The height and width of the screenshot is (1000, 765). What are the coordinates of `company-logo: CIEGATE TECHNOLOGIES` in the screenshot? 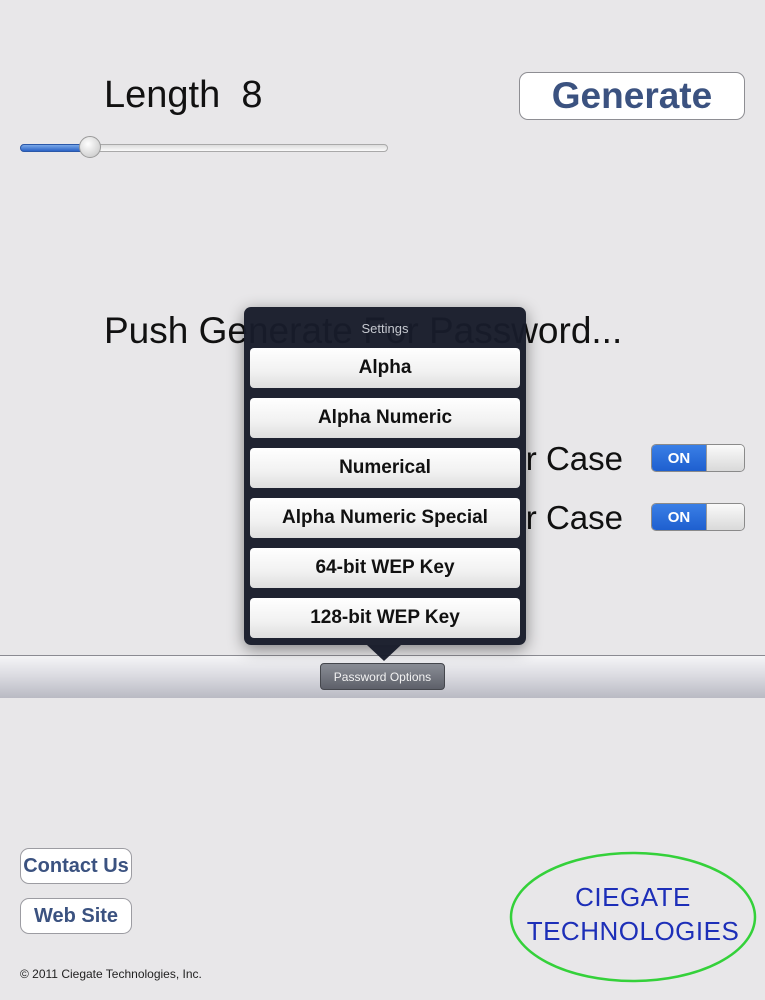 It's located at (633, 917).